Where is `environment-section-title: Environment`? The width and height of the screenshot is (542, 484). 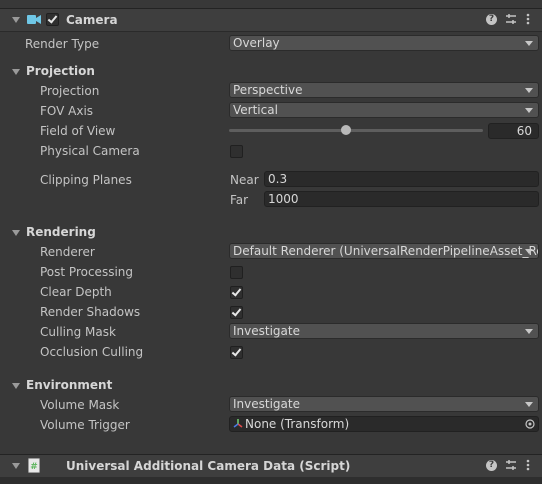
environment-section-title: Environment is located at coordinates (69, 385).